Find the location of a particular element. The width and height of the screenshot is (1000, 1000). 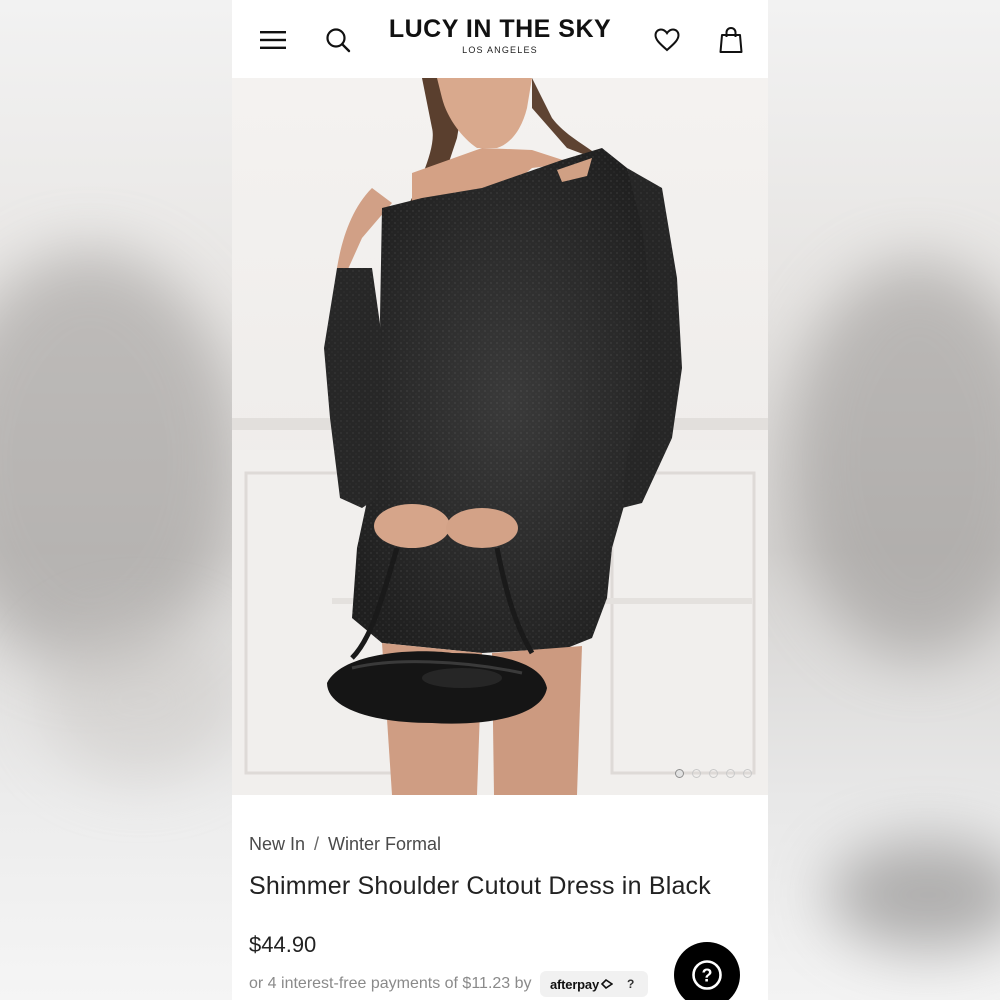

site-header: LUCY IN THE SKY LOS ANGELES is located at coordinates (500, 39).